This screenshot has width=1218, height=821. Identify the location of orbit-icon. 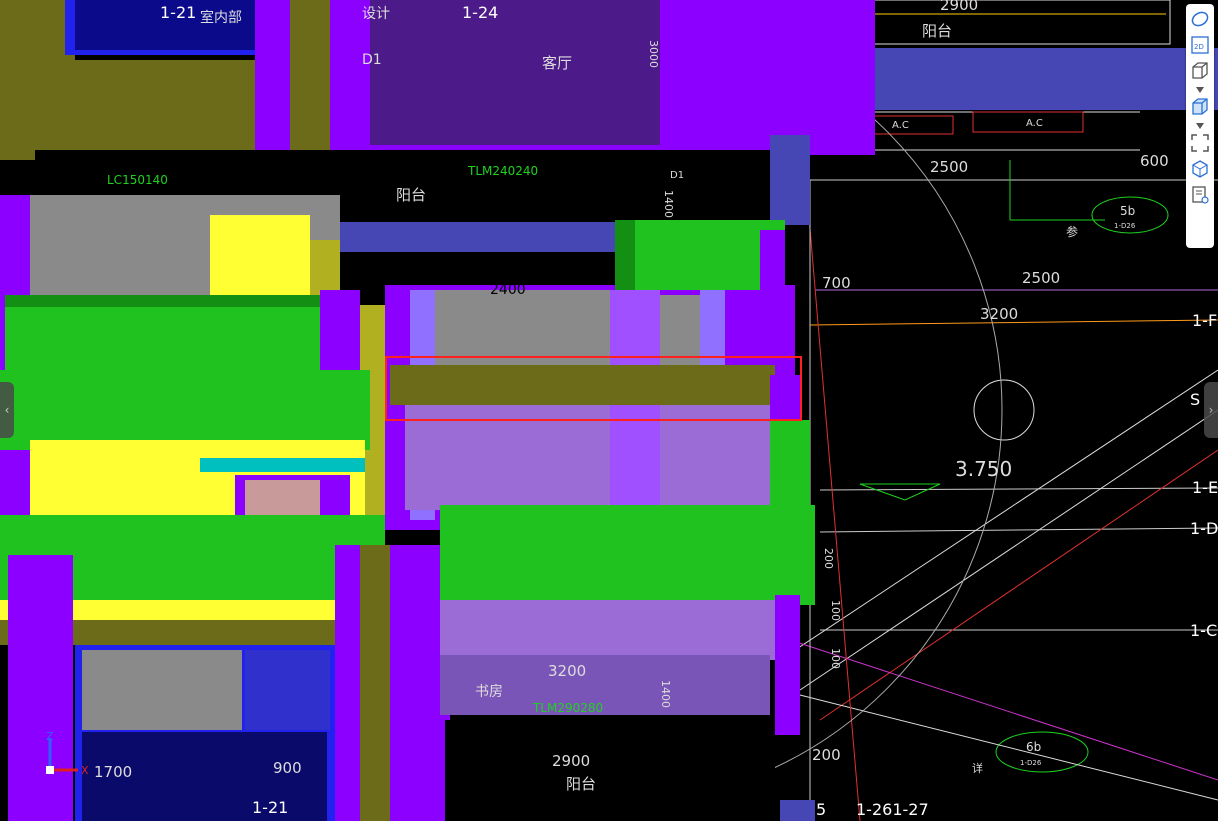
(1200, 19).